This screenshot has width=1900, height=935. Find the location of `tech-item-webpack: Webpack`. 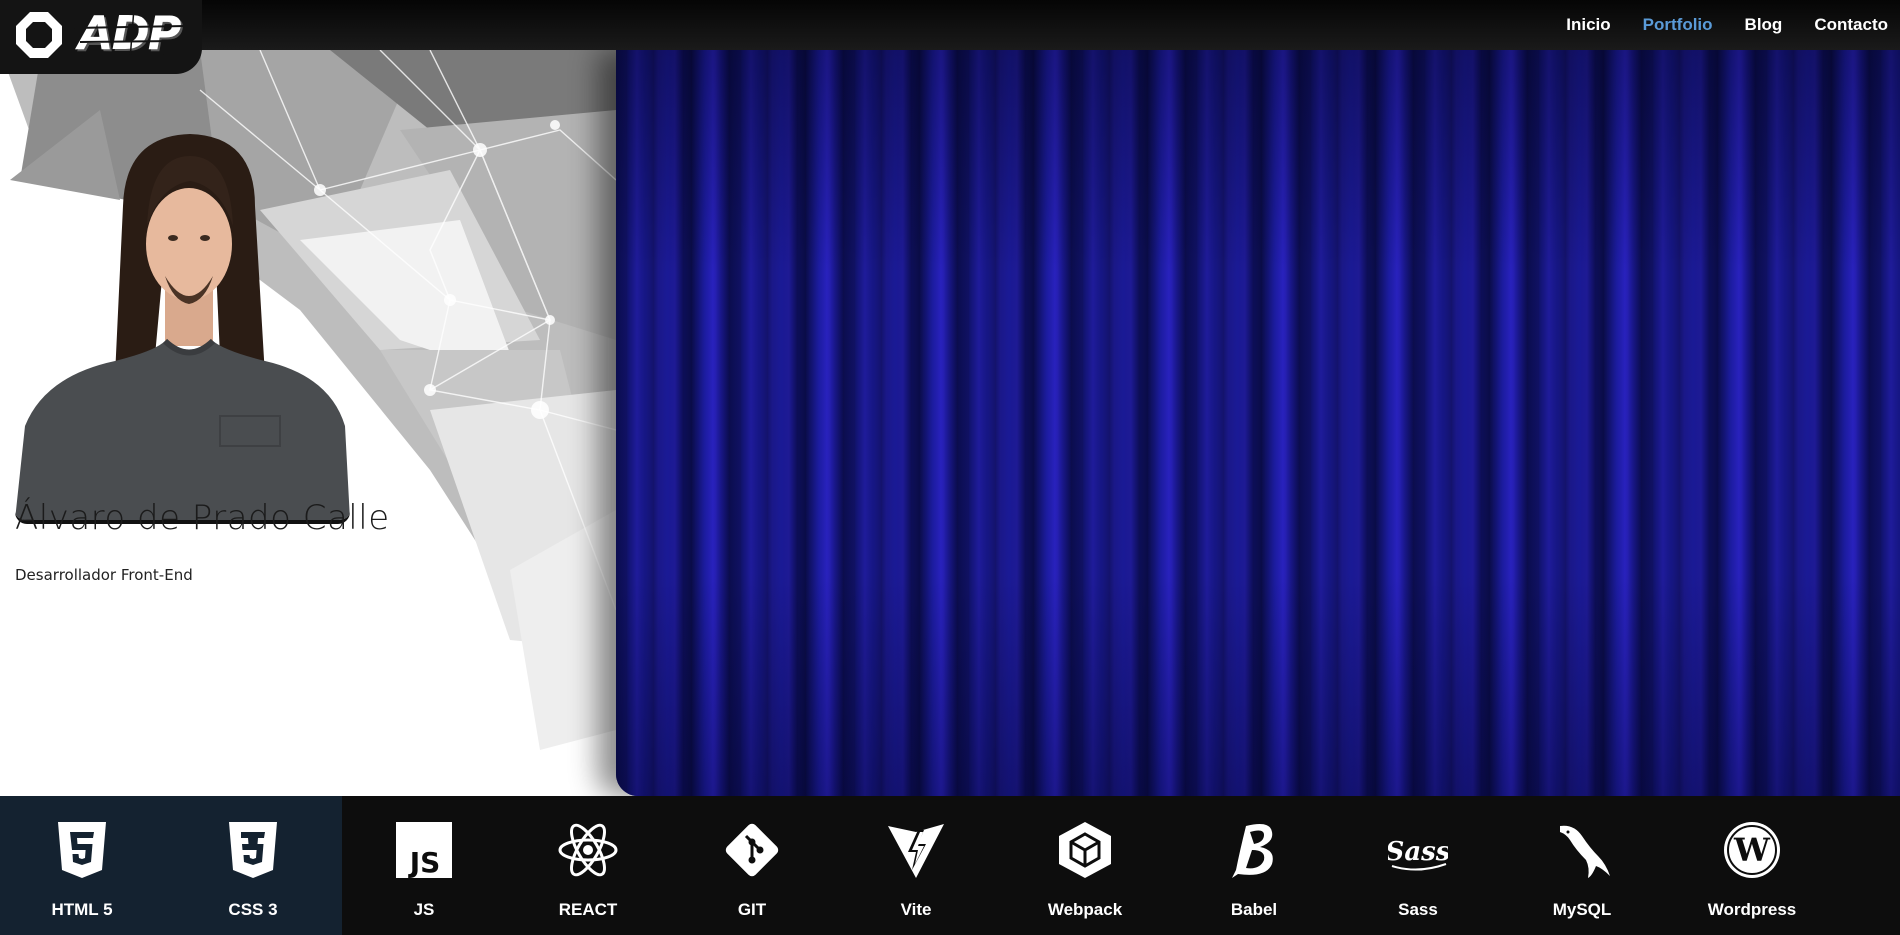

tech-item-webpack: Webpack is located at coordinates (1085, 865).